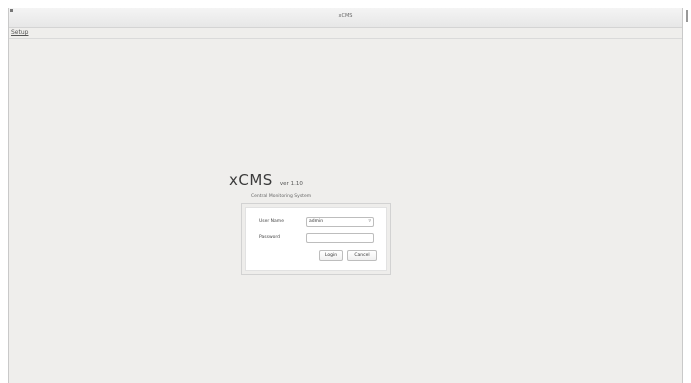 This screenshot has width=691, height=383. Describe the element at coordinates (281, 196) in the screenshot. I see `app-subtitle: Central Monitoring System` at that location.